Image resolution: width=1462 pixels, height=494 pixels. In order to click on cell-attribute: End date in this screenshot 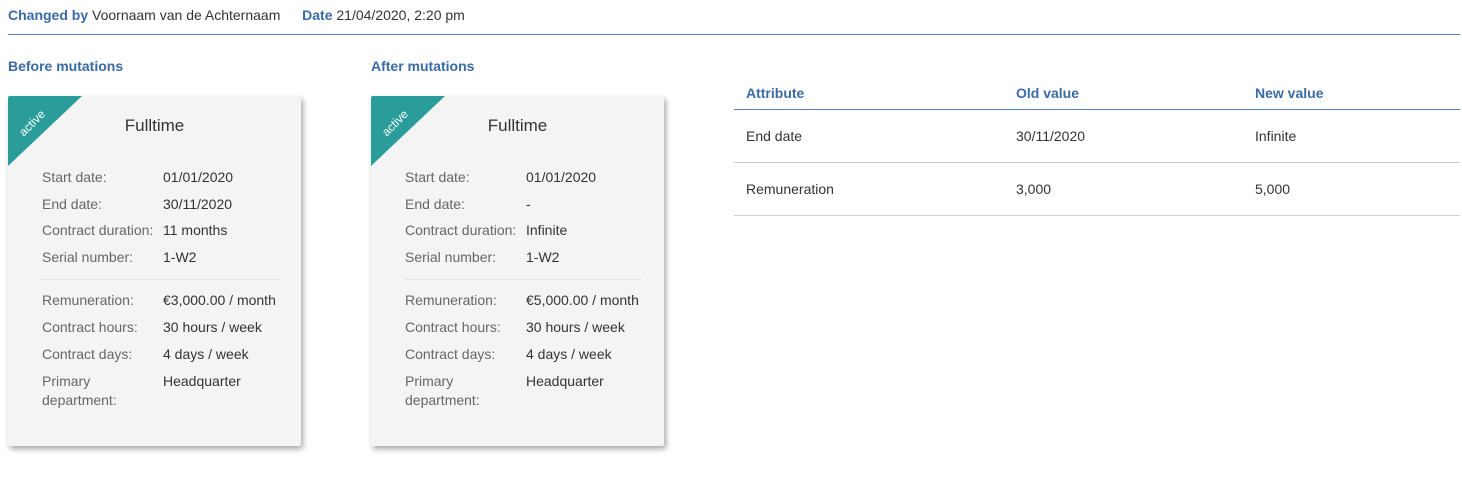, I will do `click(869, 136)`.